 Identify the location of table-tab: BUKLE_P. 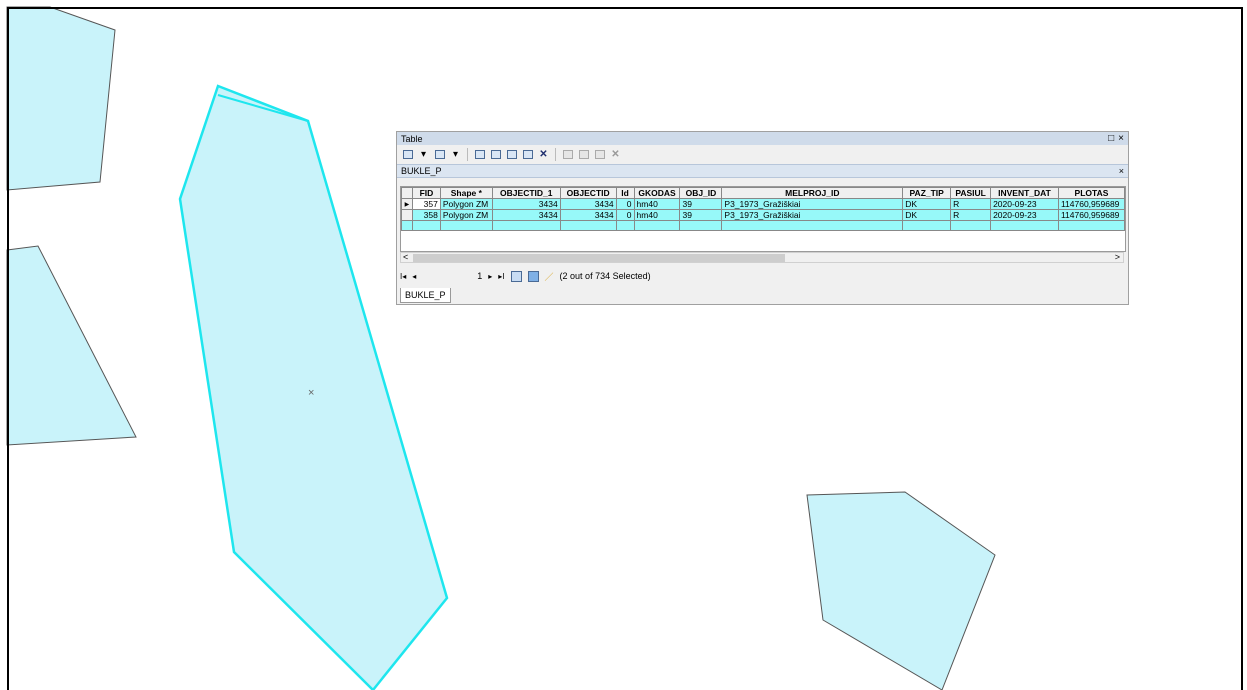
(425, 295).